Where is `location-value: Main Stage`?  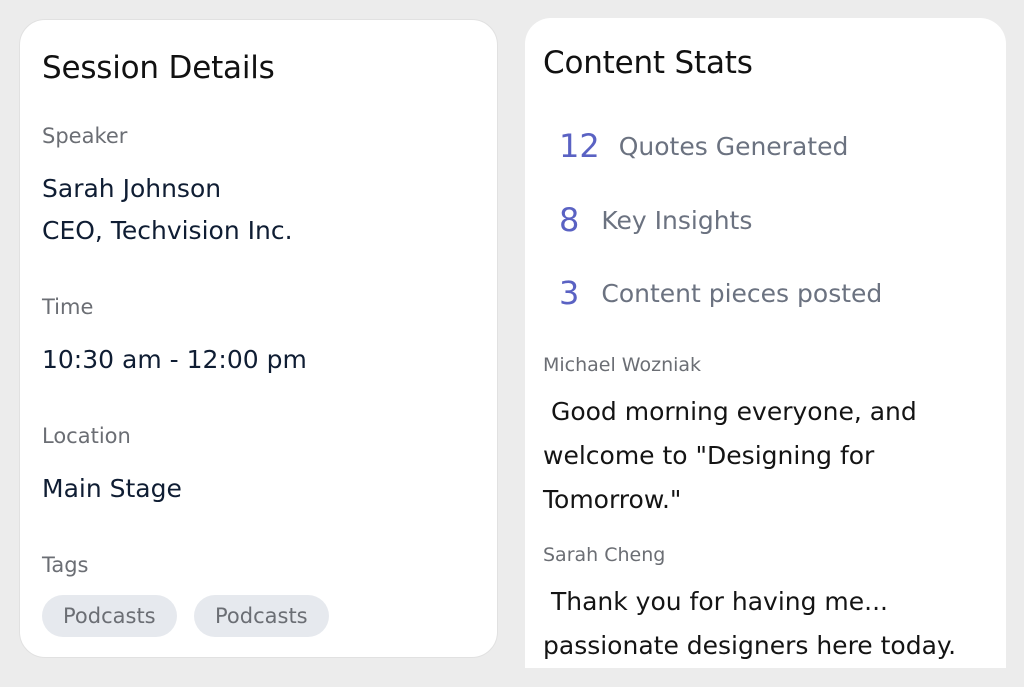
location-value: Main Stage is located at coordinates (112, 488).